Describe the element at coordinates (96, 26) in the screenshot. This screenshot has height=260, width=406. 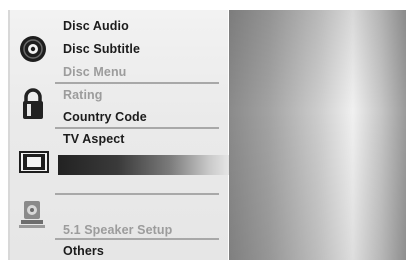
I see `menu-item-disc-audio: Disc Audio` at that location.